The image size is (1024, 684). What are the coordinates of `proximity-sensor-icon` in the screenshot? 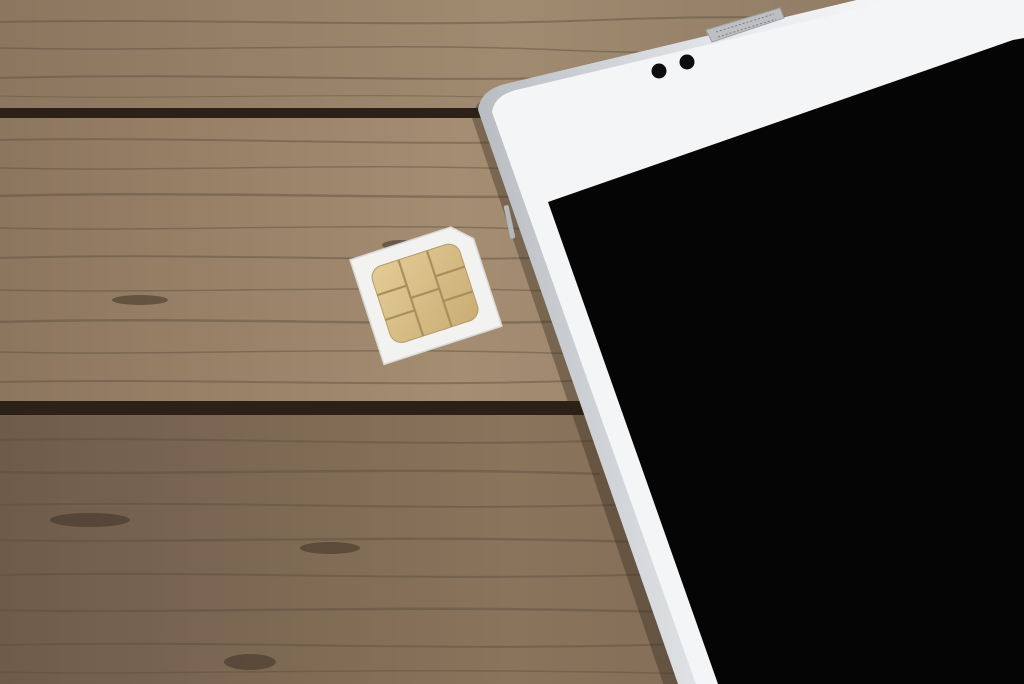 It's located at (687, 62).